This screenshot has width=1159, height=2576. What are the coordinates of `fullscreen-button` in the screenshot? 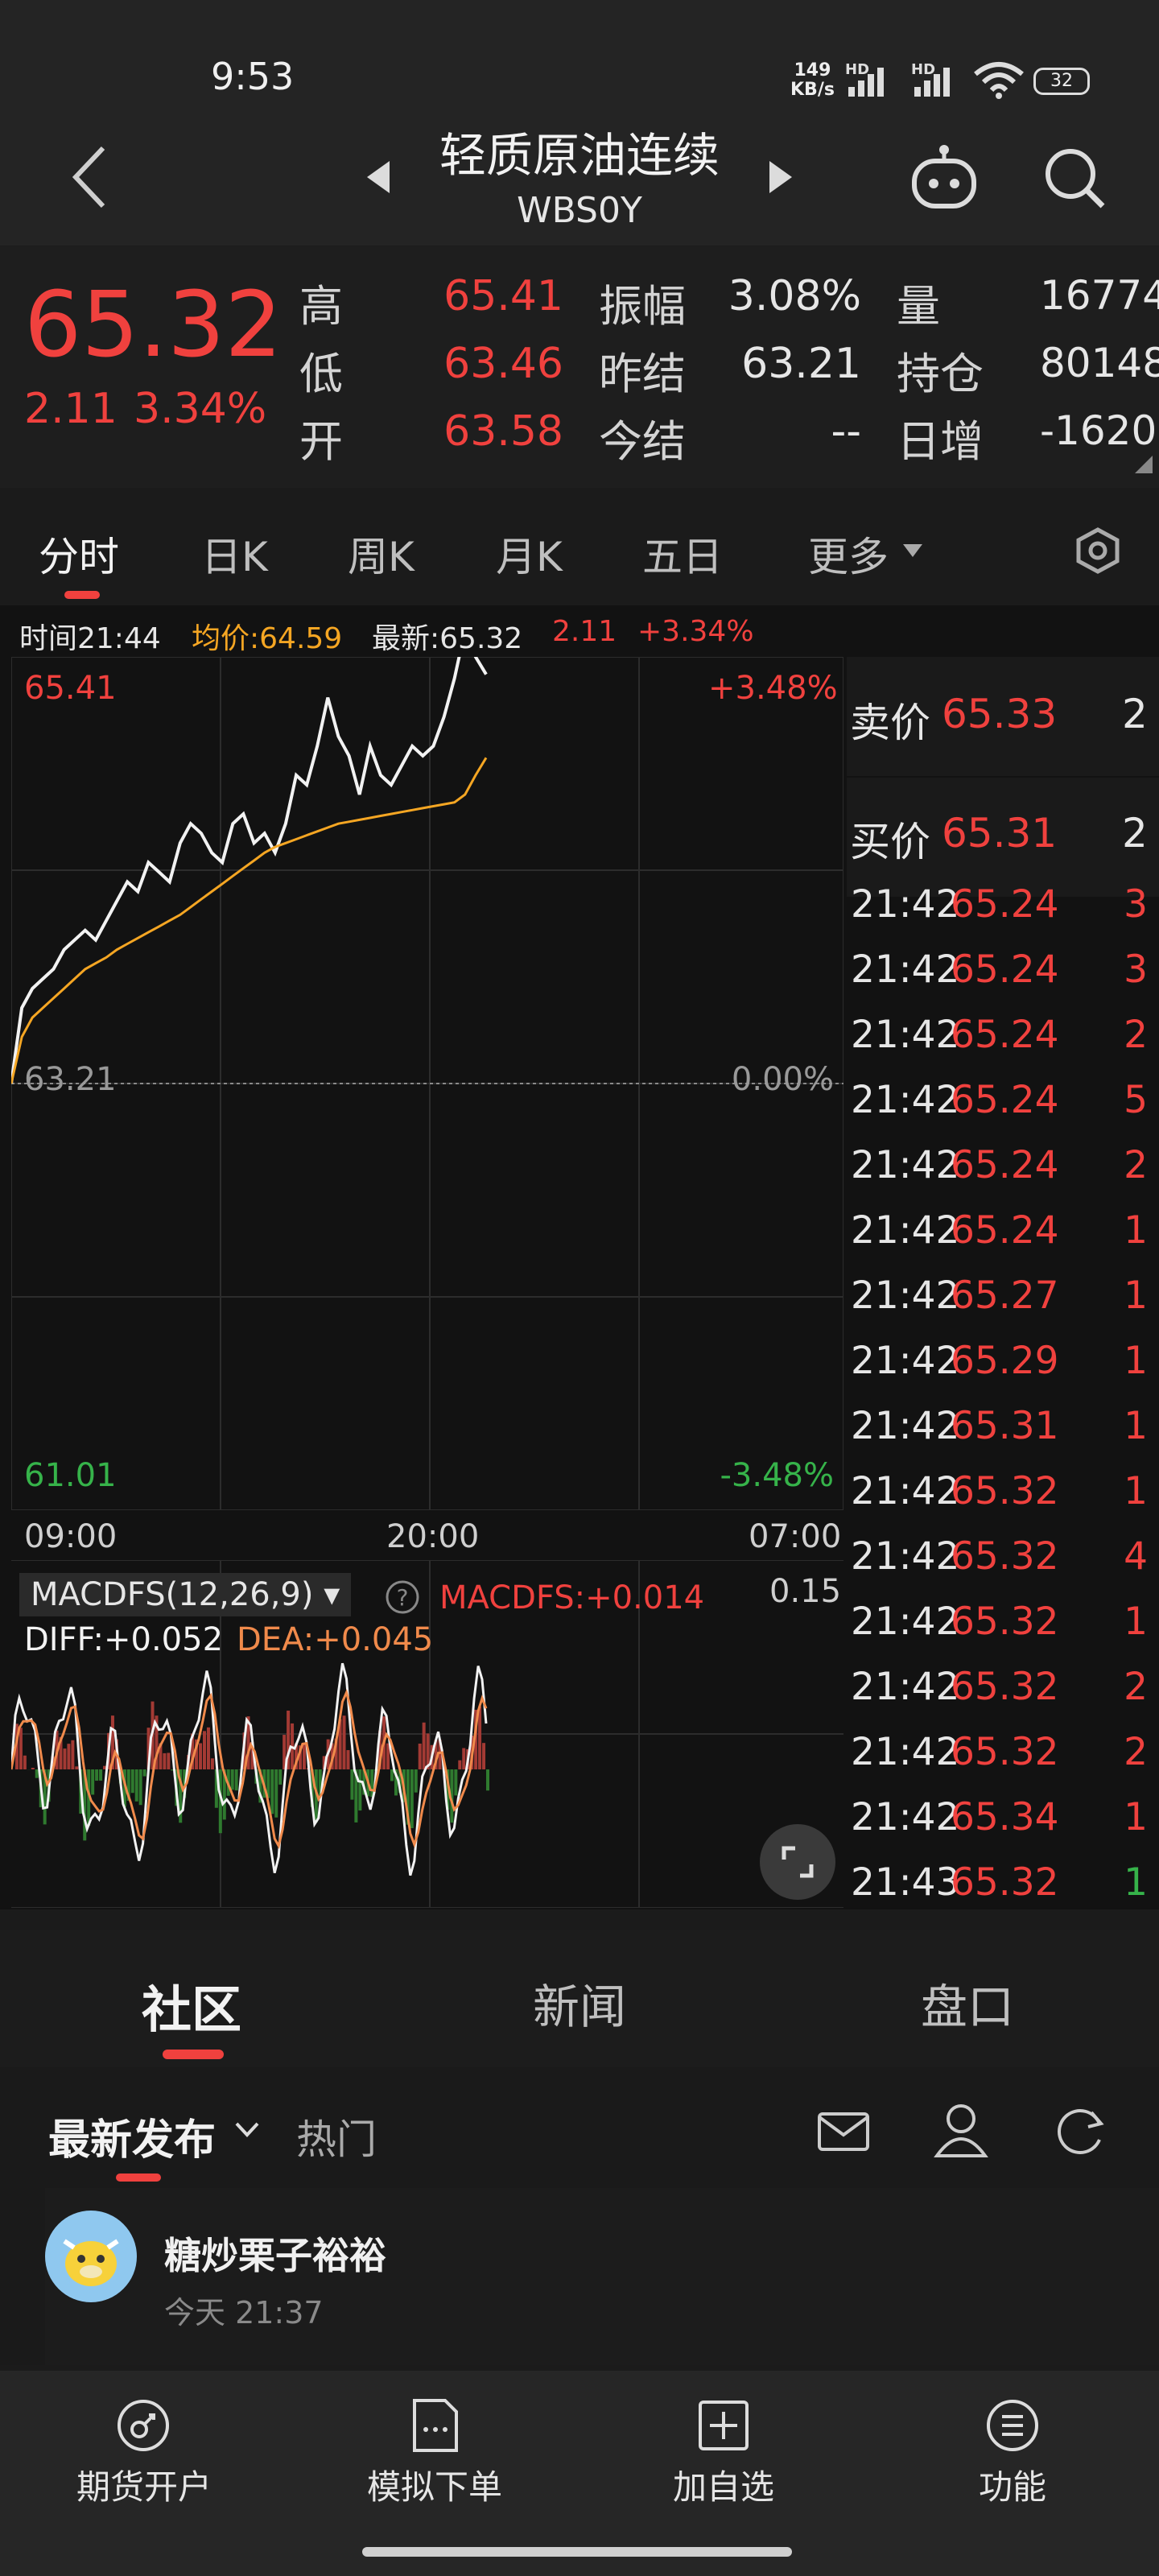 It's located at (797, 1862).